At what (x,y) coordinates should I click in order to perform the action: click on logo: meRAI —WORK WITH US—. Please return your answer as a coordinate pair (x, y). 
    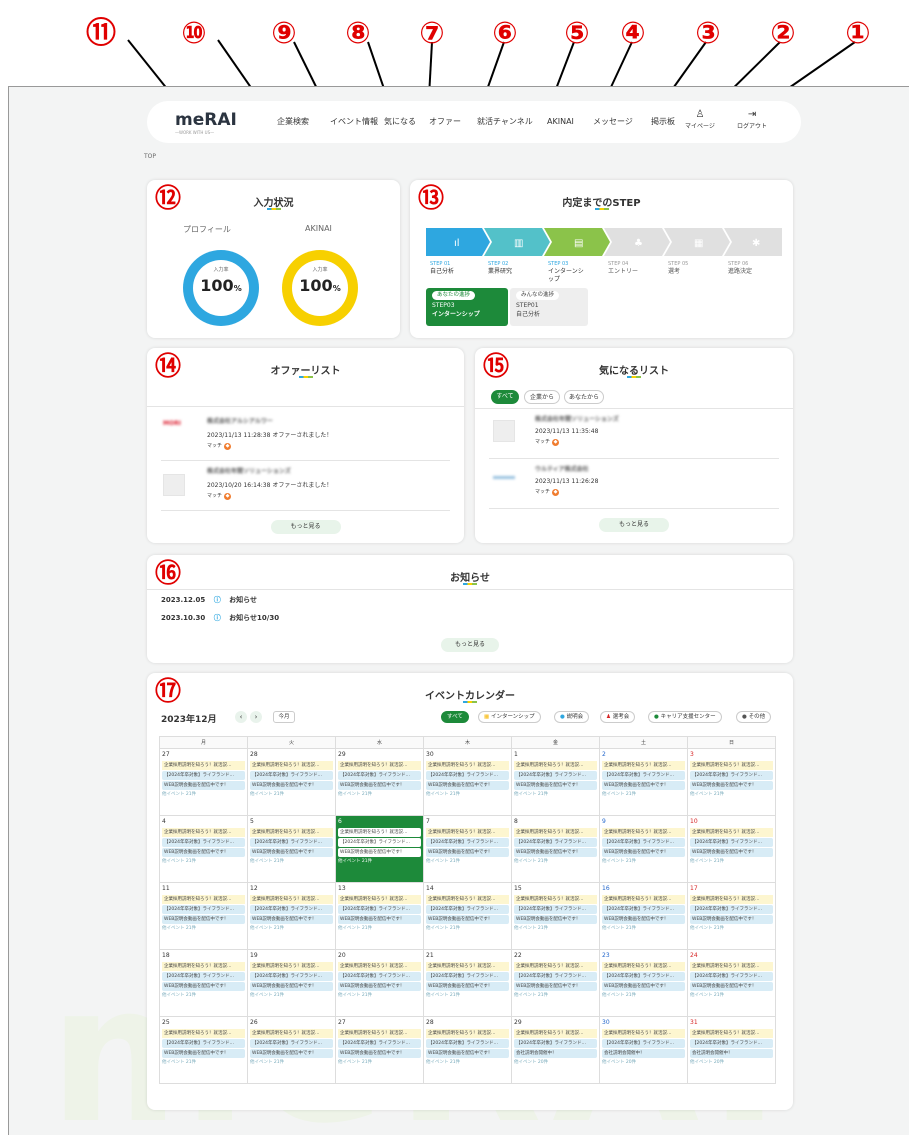
    Looking at the image, I should click on (210, 122).